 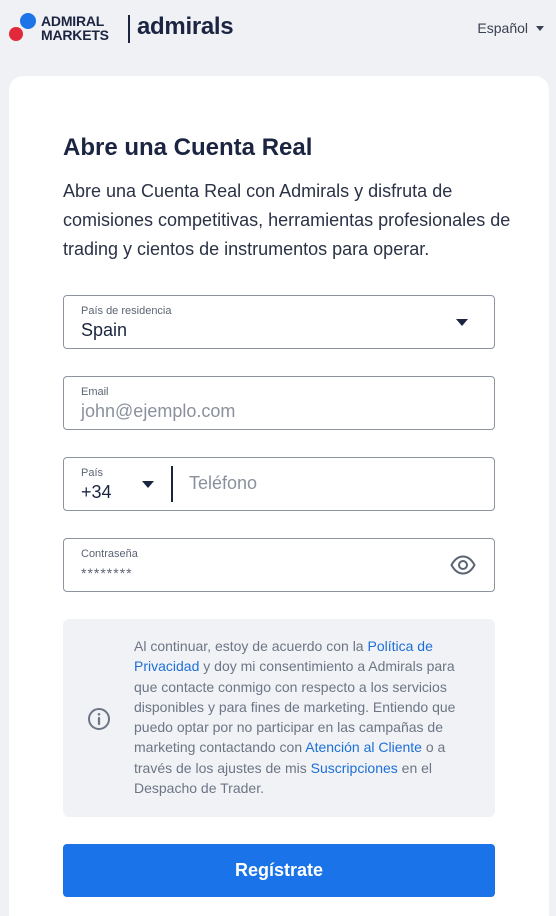 I want to click on logo-blue-dot, so click(x=28, y=21).